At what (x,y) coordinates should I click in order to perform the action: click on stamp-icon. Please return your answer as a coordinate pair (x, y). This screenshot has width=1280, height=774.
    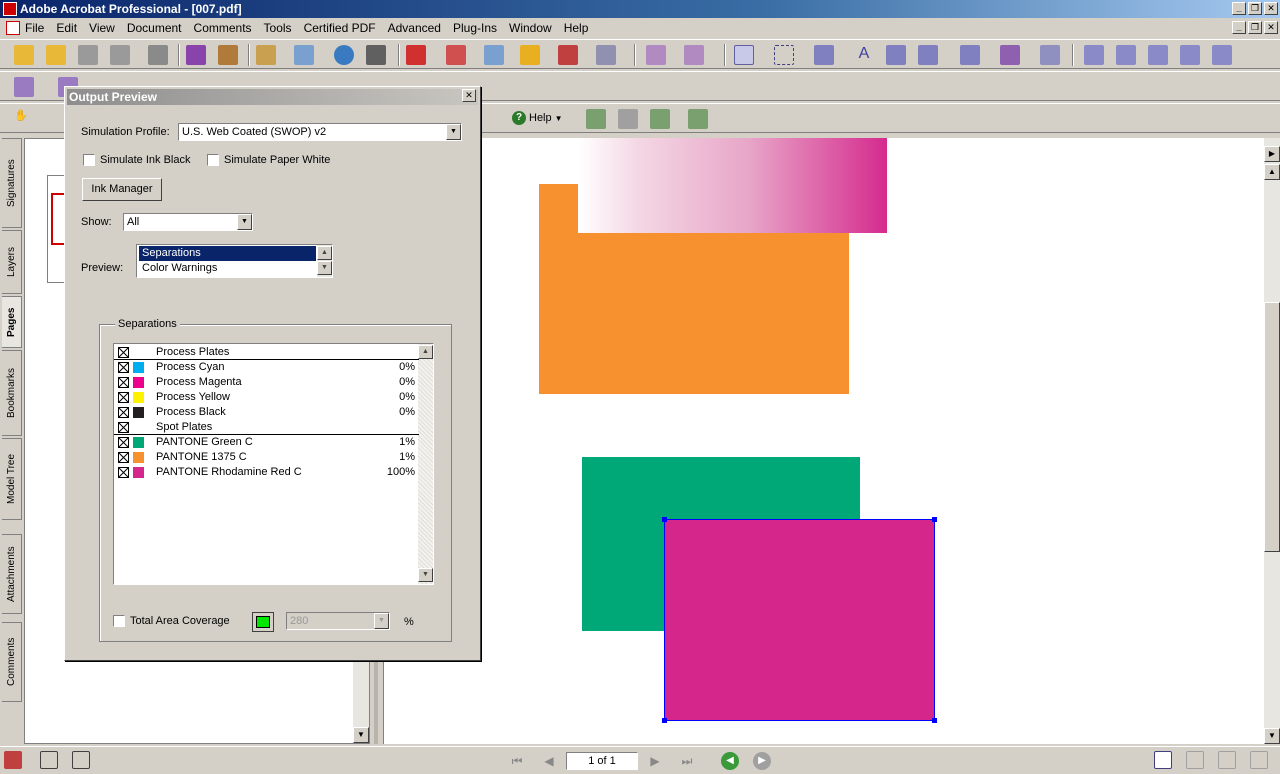
    Looking at the image, I should click on (228, 55).